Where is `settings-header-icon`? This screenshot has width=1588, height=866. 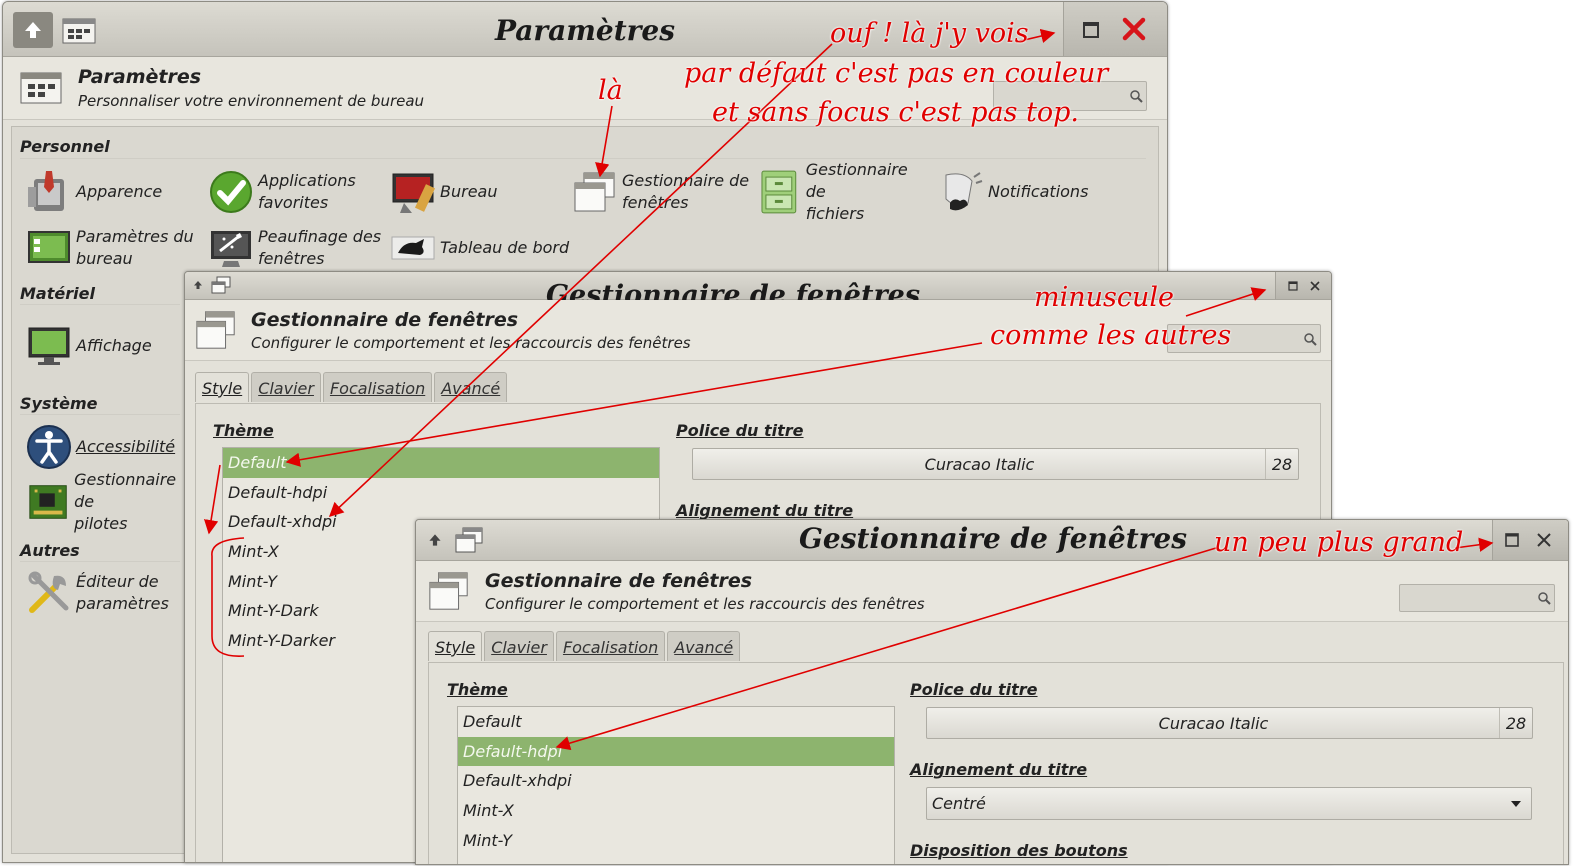 settings-header-icon is located at coordinates (41, 89).